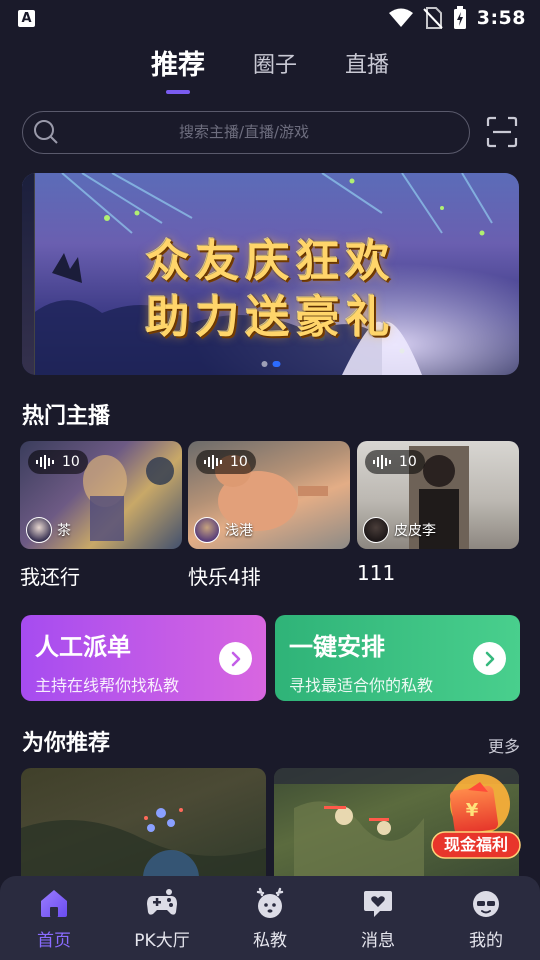 Image resolution: width=540 pixels, height=960 pixels. Describe the element at coordinates (275, 66) in the screenshot. I see `tab-circle: 圈子` at that location.